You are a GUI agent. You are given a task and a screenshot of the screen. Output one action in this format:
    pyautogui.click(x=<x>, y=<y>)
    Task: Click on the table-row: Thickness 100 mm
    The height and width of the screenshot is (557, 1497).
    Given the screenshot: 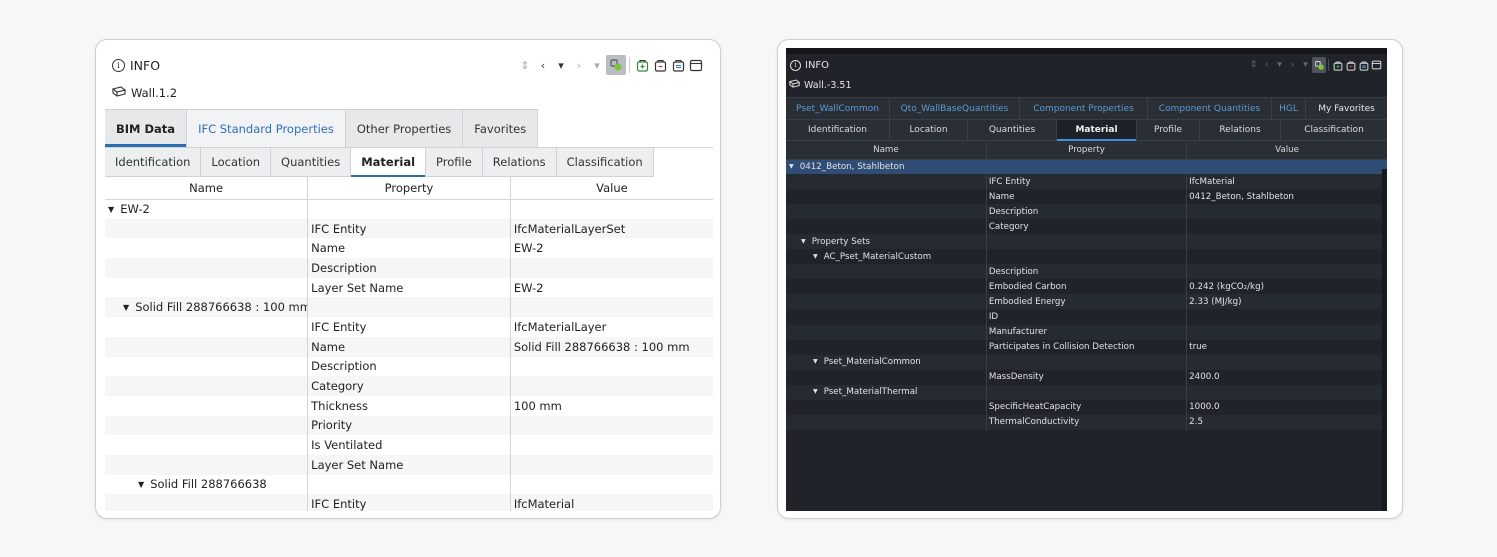 What is the action you would take?
    pyautogui.click(x=409, y=405)
    